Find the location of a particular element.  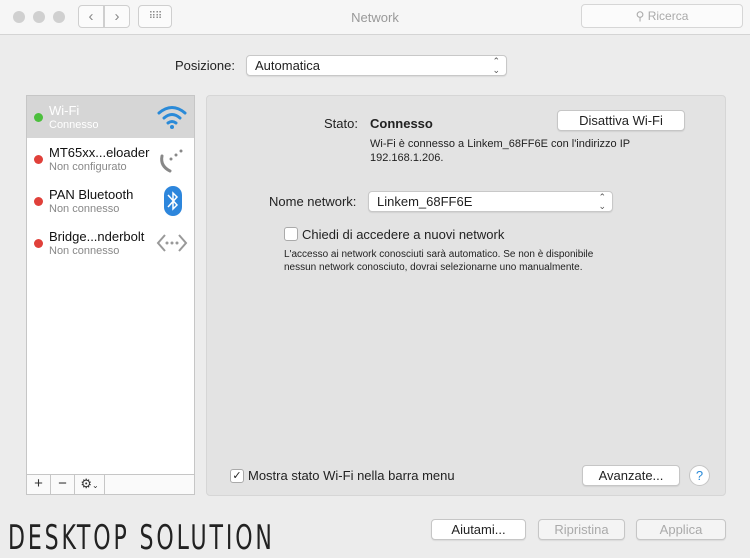

wifi-icon is located at coordinates (172, 117).